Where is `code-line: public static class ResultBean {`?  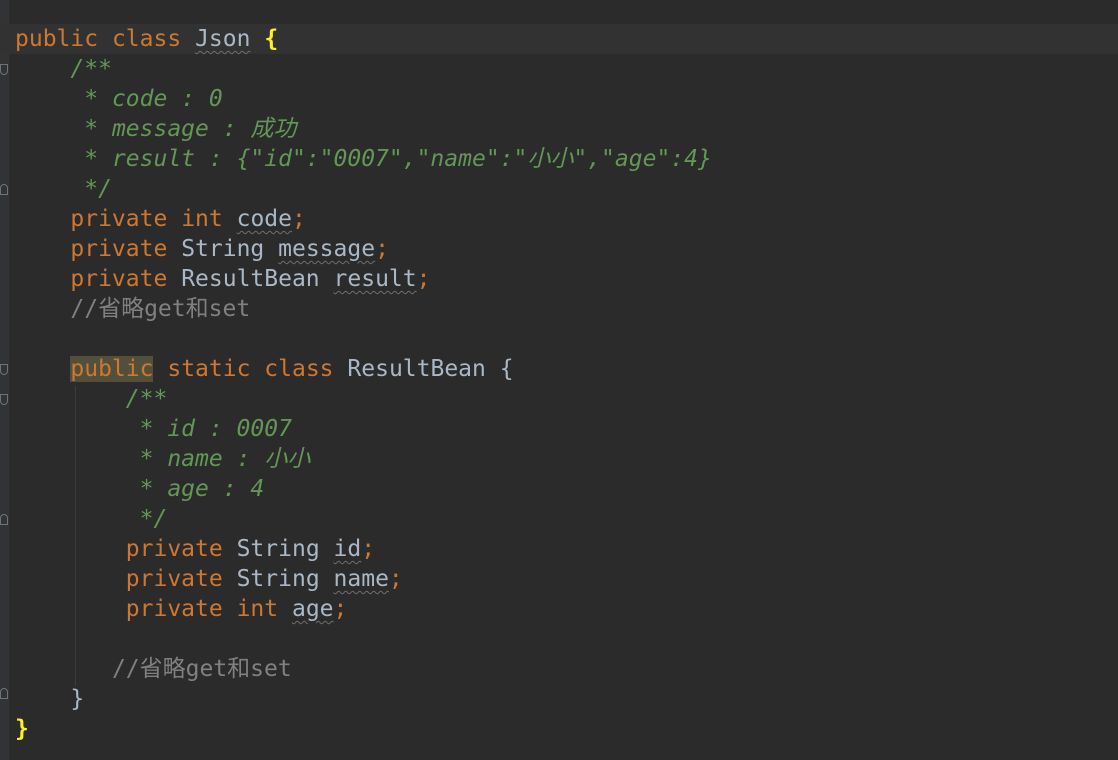
code-line: public static class ResultBean { is located at coordinates (559, 369).